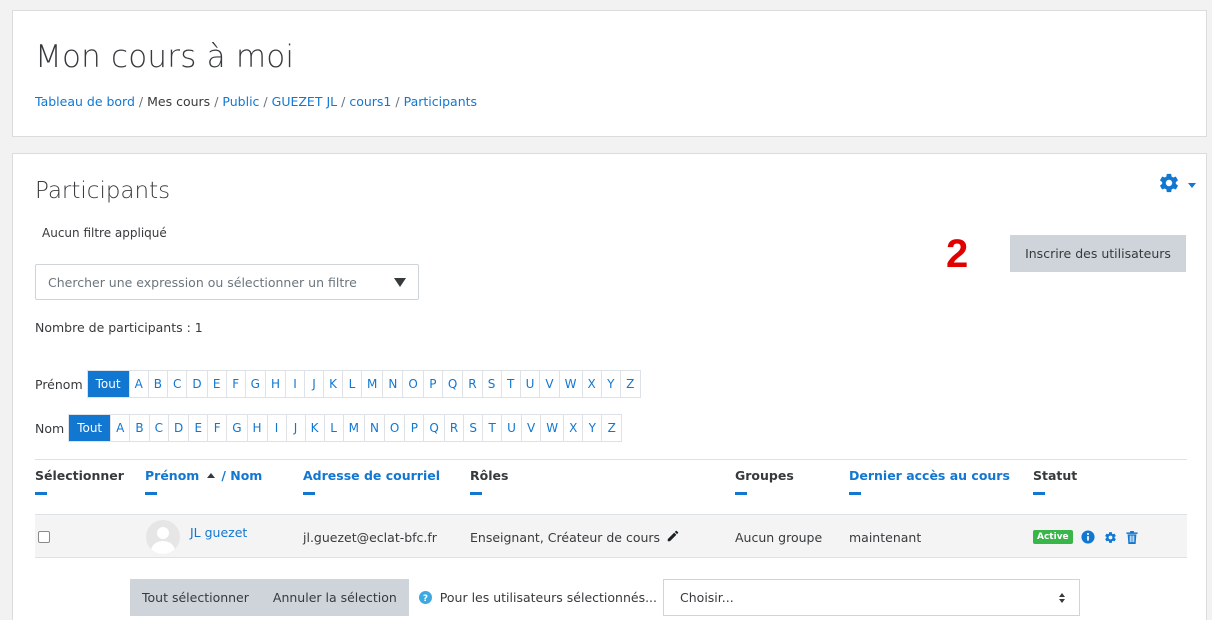 The width and height of the screenshot is (1212, 620). I want to click on sort-last-access-link: Dernier accès au cours, so click(929, 475).